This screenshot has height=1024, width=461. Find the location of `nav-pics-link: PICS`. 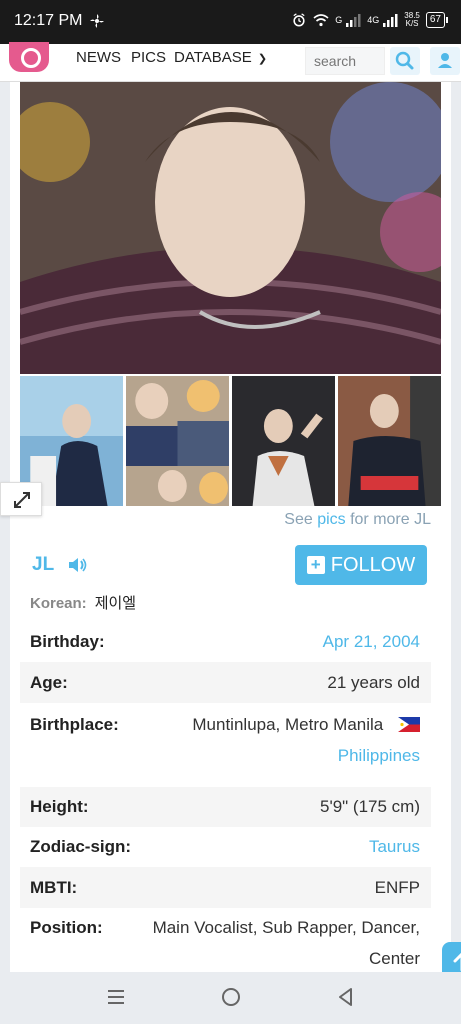

nav-pics-link: PICS is located at coordinates (148, 57).